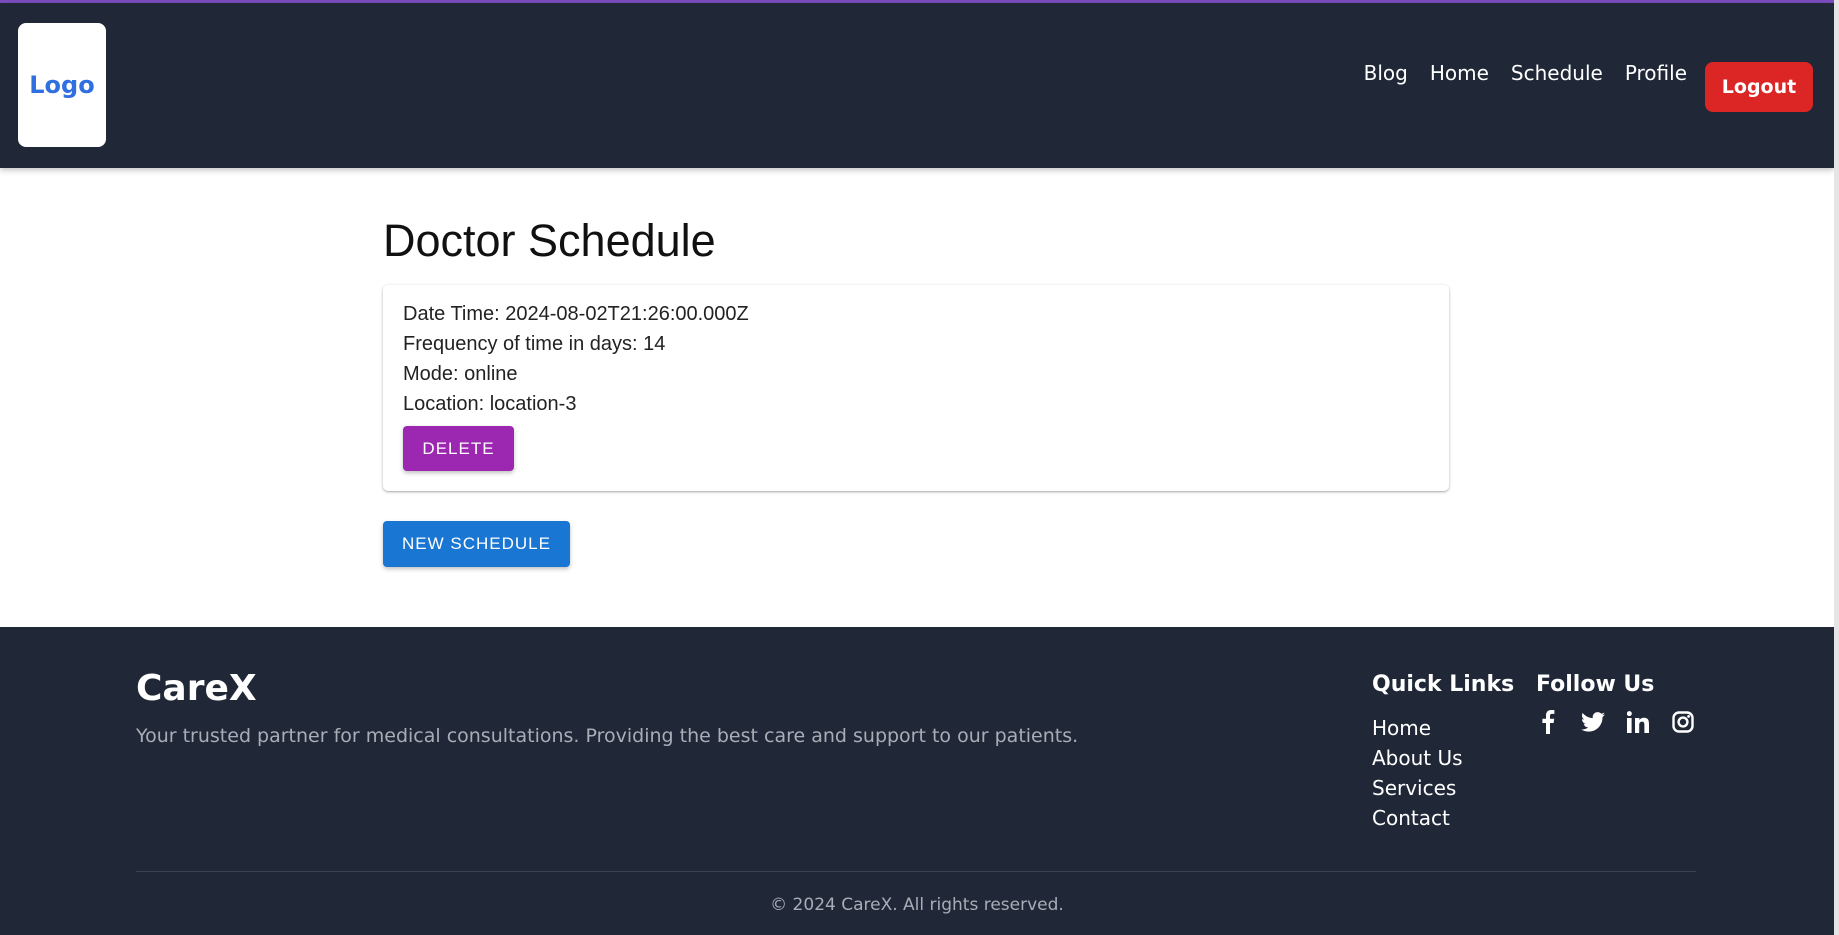 The width and height of the screenshot is (1839, 935). I want to click on main-nav: Blog Home Schedule Profile, so click(1525, 73).